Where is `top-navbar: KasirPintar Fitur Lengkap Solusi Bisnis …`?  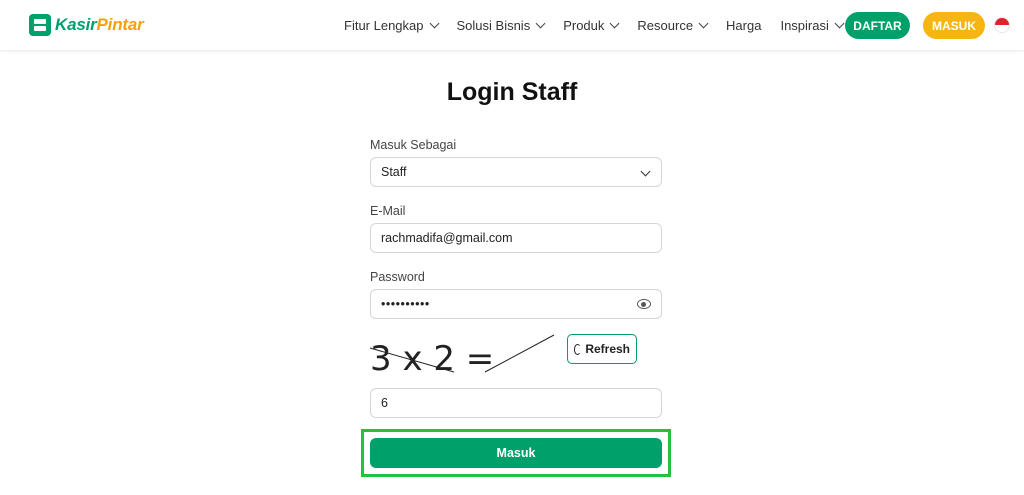 top-navbar: KasirPintar Fitur Lengkap Solusi Bisnis … is located at coordinates (512, 25).